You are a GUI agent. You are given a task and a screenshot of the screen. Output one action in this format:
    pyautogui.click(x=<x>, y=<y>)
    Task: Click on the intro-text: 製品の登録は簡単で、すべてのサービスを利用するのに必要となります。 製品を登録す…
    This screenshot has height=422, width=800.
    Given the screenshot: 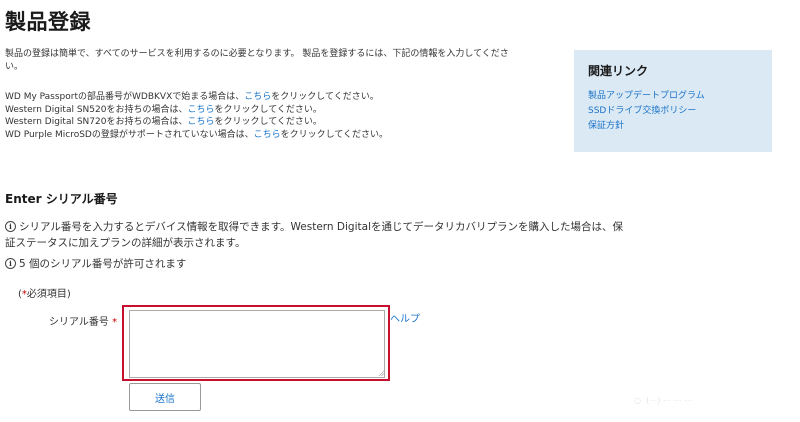 What is the action you would take?
    pyautogui.click(x=275, y=94)
    